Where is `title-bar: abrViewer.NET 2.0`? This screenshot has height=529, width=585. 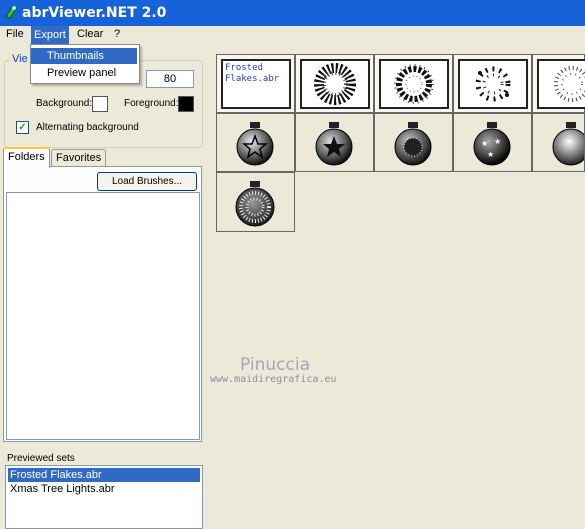
title-bar: abrViewer.NET 2.0 is located at coordinates (292, 13).